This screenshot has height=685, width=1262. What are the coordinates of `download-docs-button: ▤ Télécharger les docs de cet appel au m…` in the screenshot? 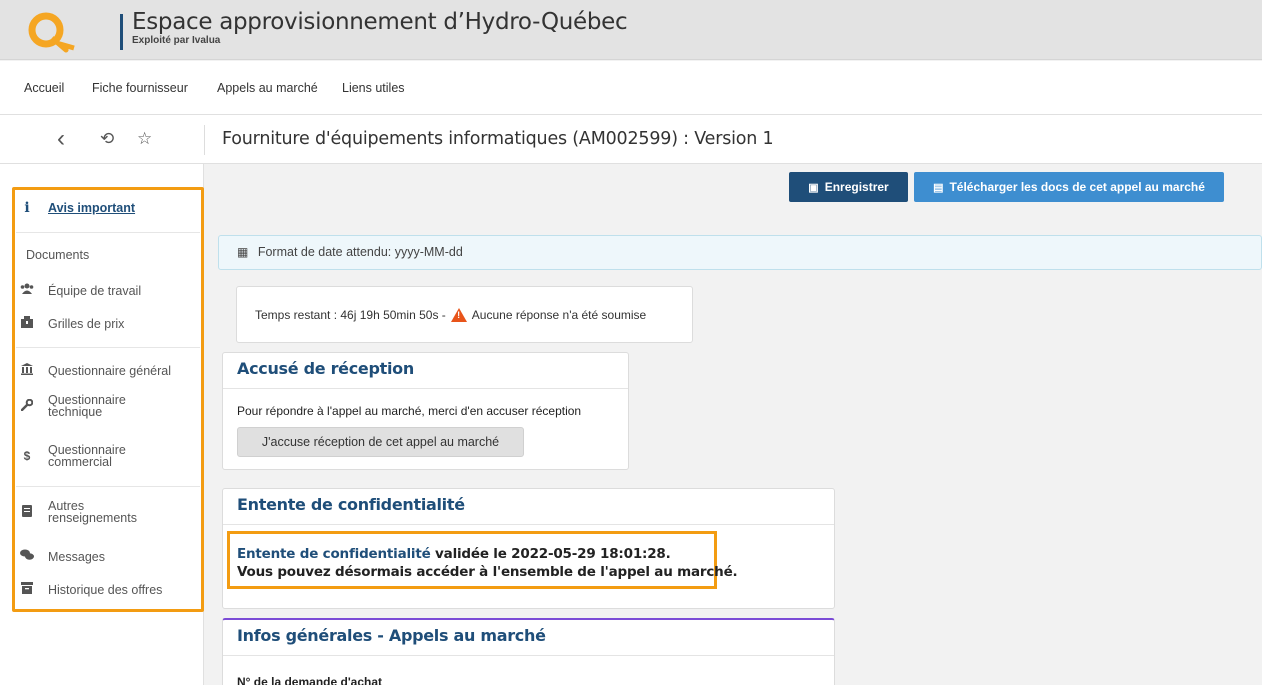 It's located at (1069, 187).